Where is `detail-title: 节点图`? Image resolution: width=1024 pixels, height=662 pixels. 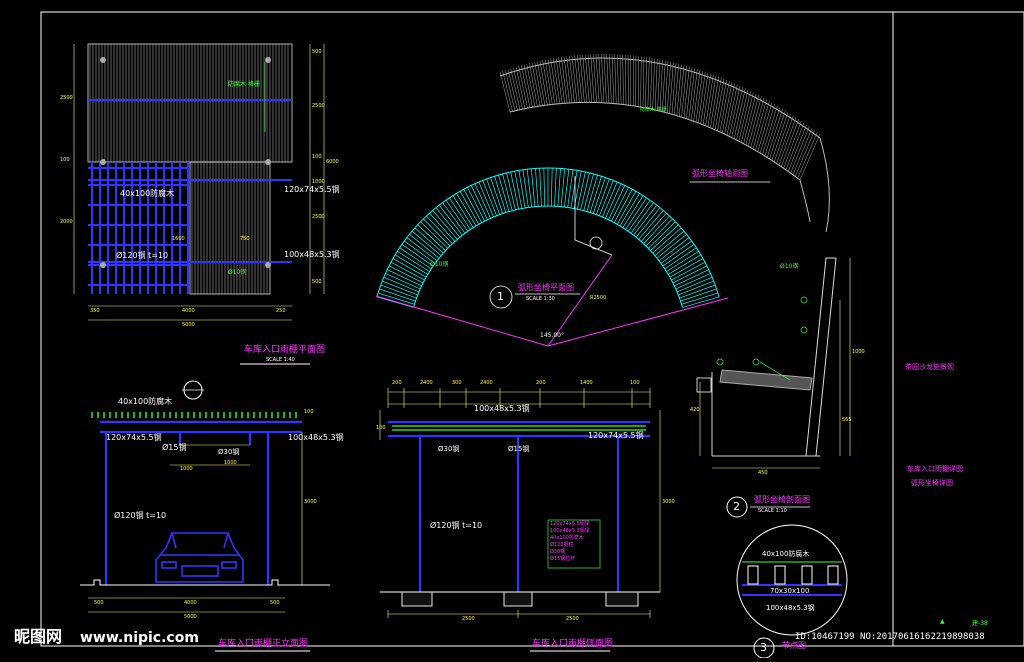 detail-title: 节点图 is located at coordinates (794, 646).